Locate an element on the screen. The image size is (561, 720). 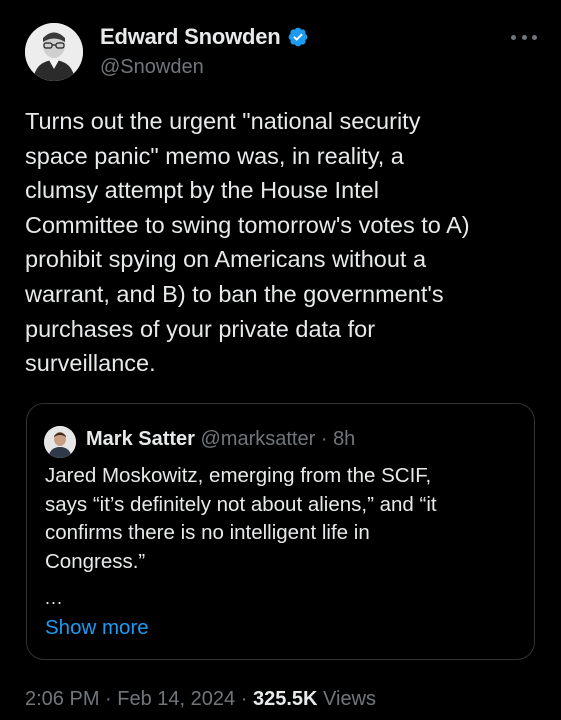
quoted-text-line: confirms there is no intelligent life in is located at coordinates (207, 533).